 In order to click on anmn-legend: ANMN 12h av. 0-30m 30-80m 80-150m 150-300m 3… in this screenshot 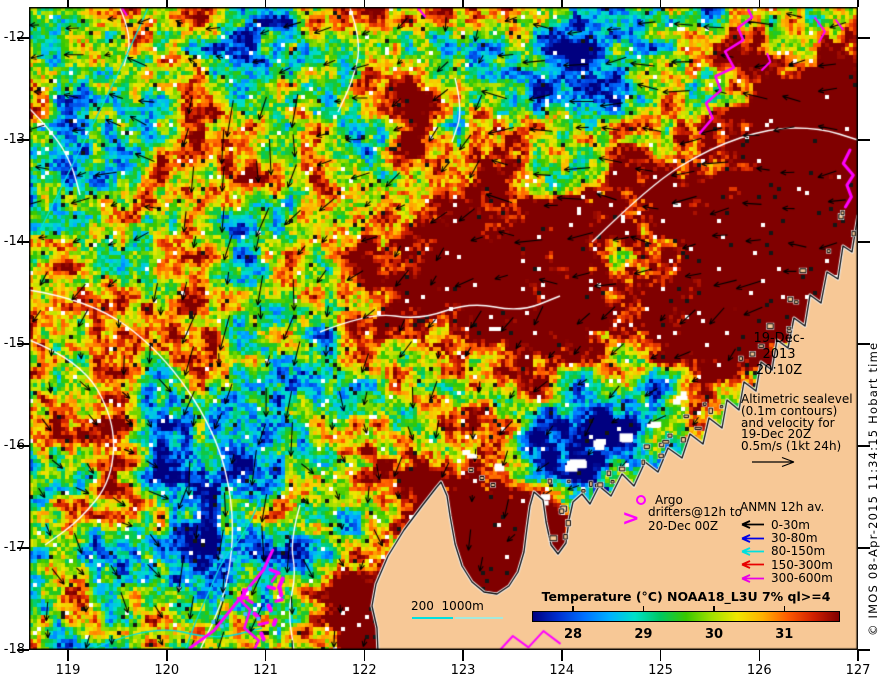, I will do `click(785, 542)`.